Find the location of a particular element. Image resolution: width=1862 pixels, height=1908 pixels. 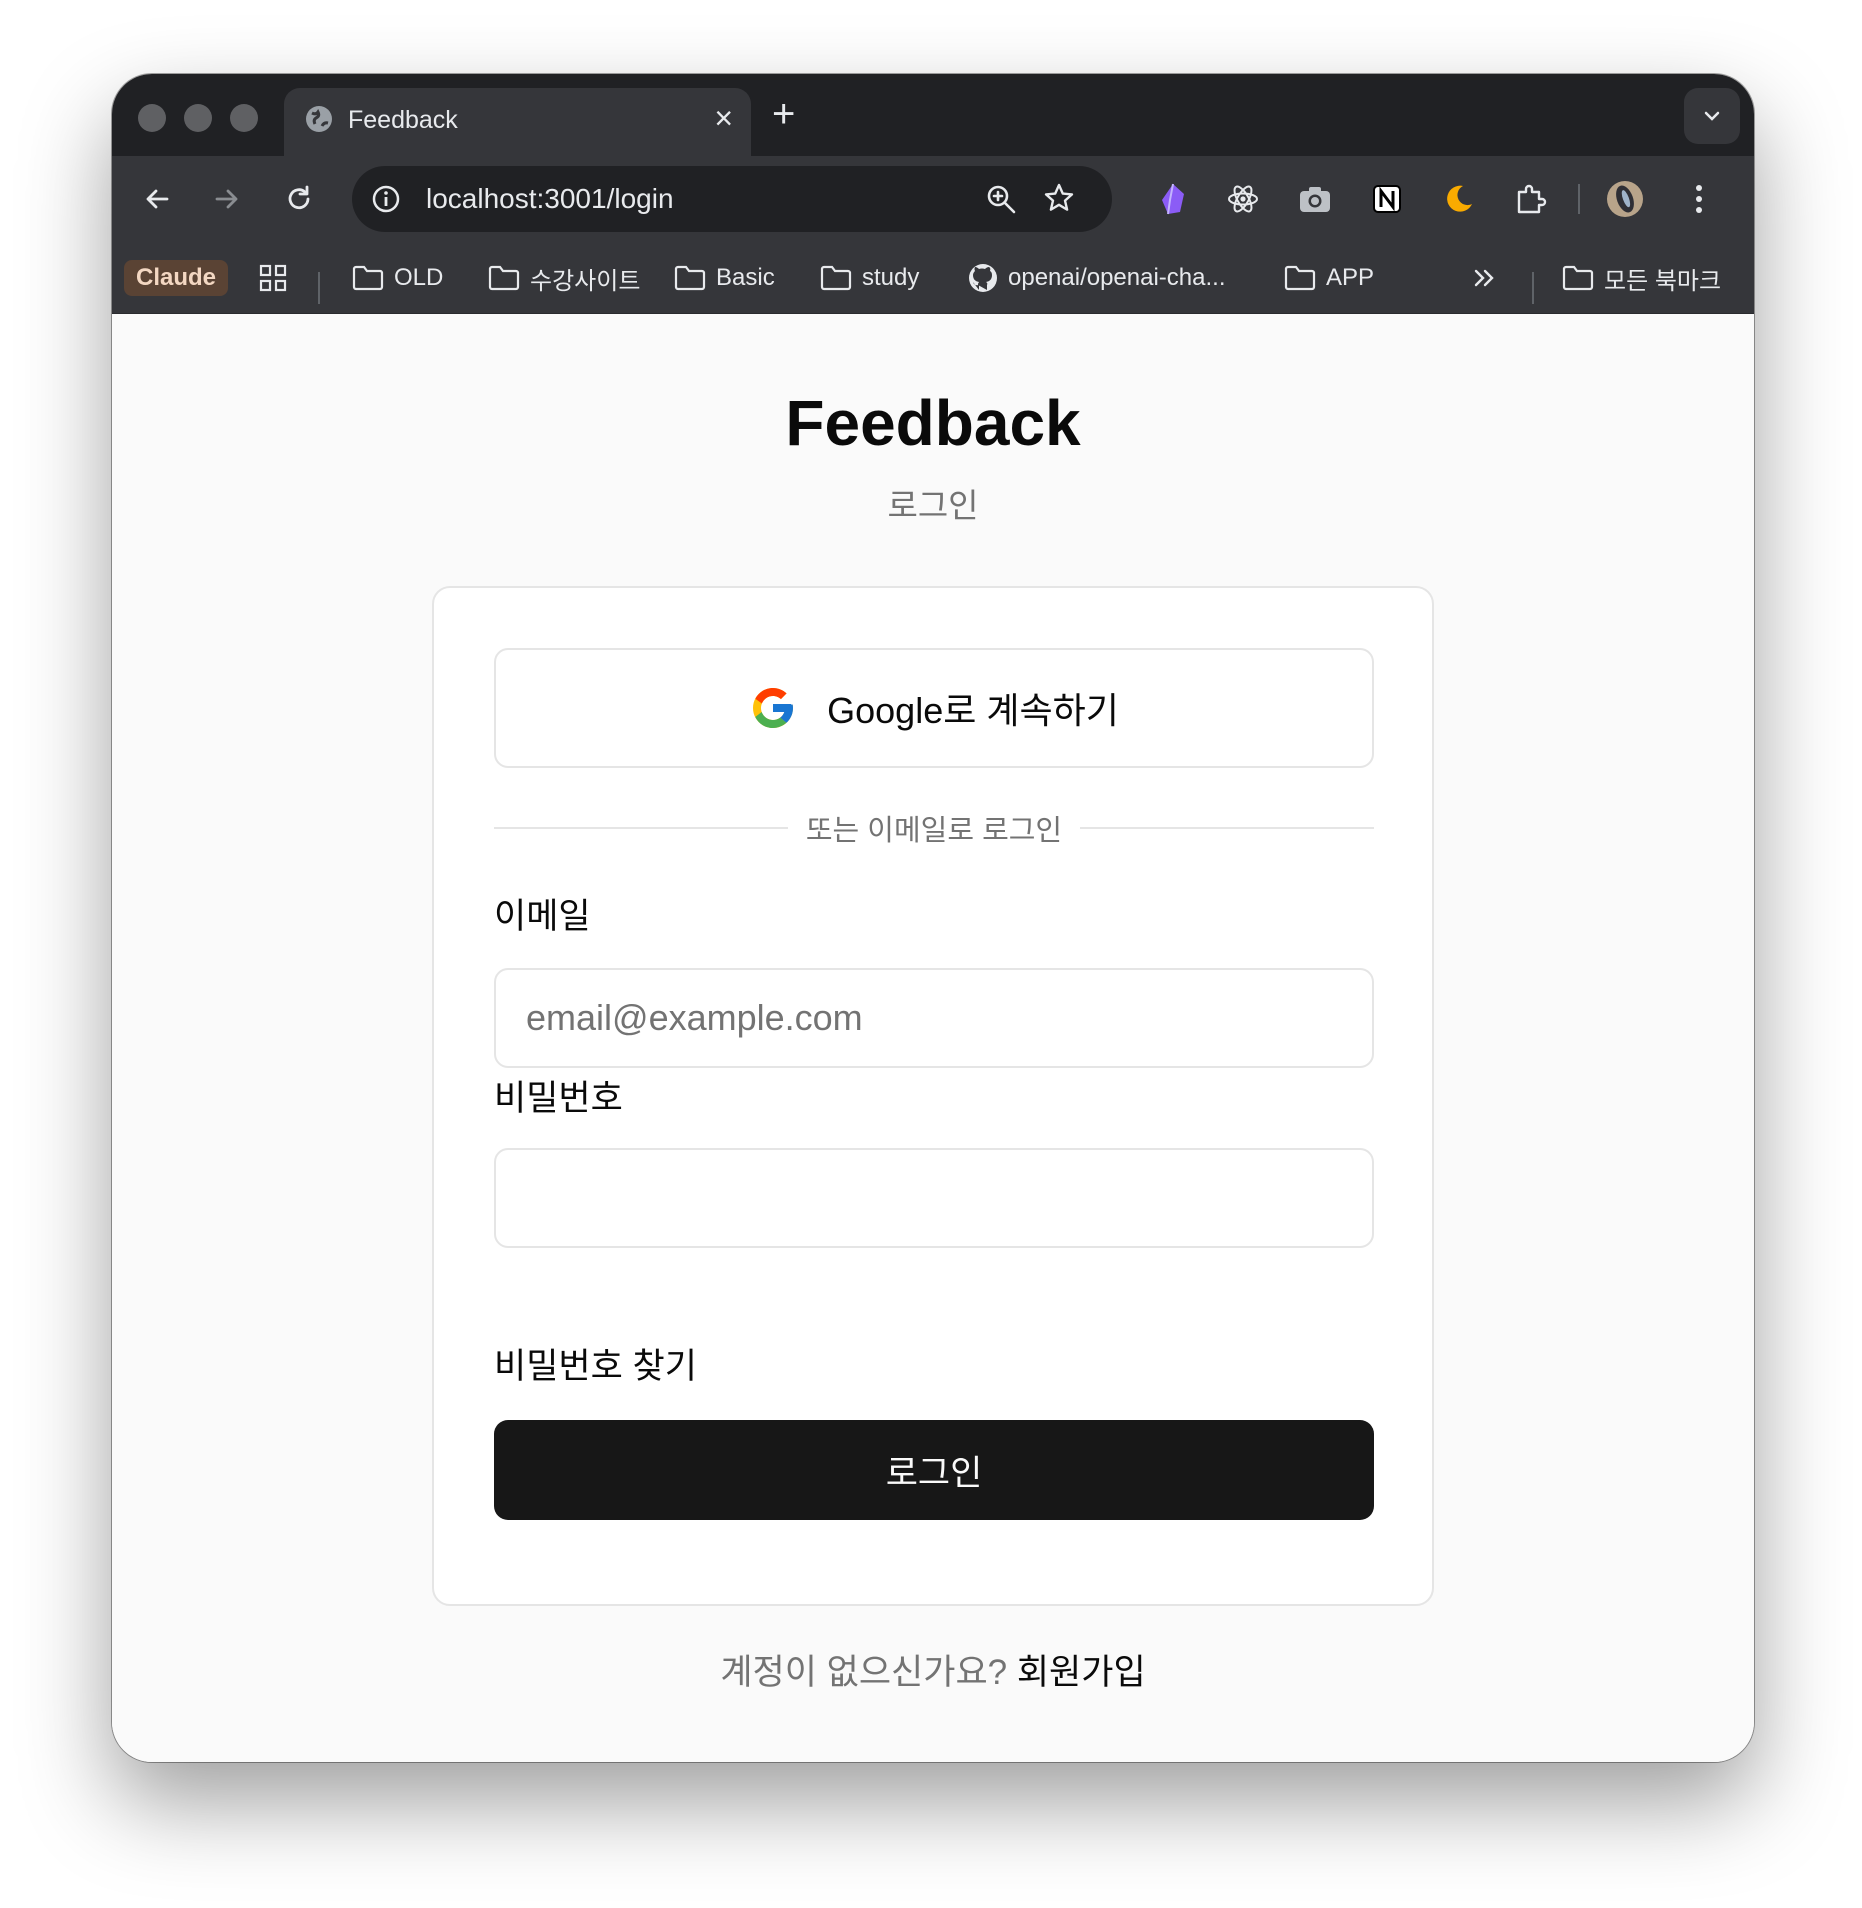

bookmark-claude: Claude is located at coordinates (176, 278).